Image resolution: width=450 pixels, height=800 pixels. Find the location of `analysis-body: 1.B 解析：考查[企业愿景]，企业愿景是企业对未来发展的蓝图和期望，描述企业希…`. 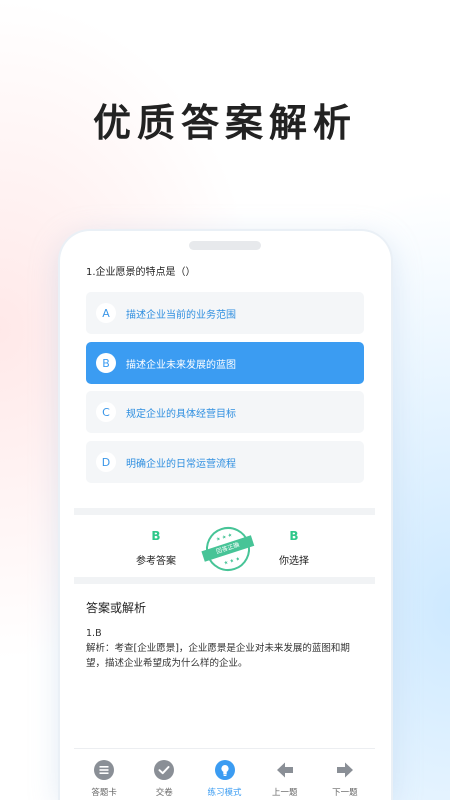

analysis-body: 1.B 解析：考查[企业愿景]，企业愿景是企业对未来发展的蓝图和期望，描述企业希… is located at coordinates (226, 648).